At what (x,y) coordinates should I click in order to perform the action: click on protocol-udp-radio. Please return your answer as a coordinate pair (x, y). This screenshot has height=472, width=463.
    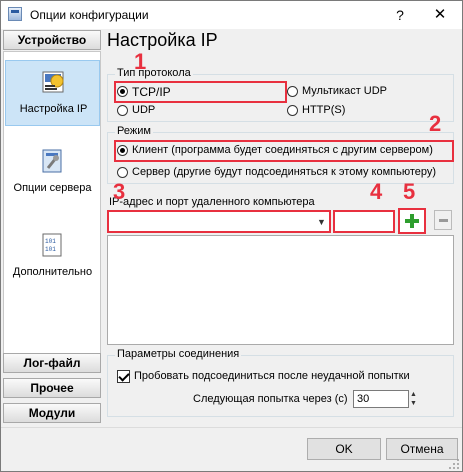
    Looking at the image, I should click on (122, 110).